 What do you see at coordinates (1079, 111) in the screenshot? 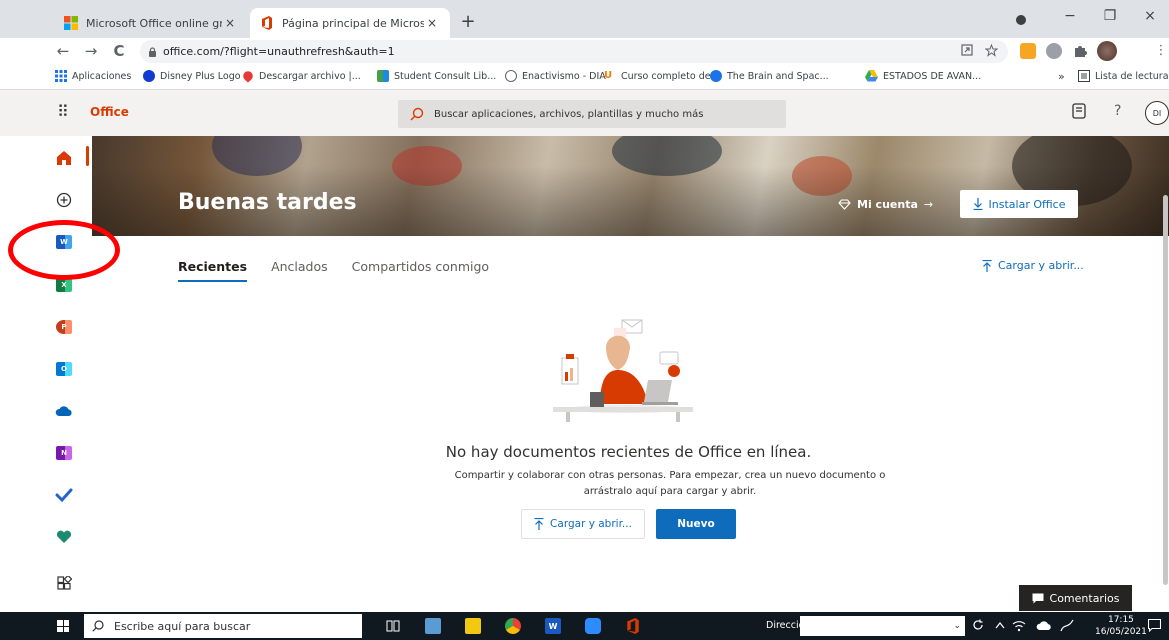
I see `my-day-icon` at bounding box center [1079, 111].